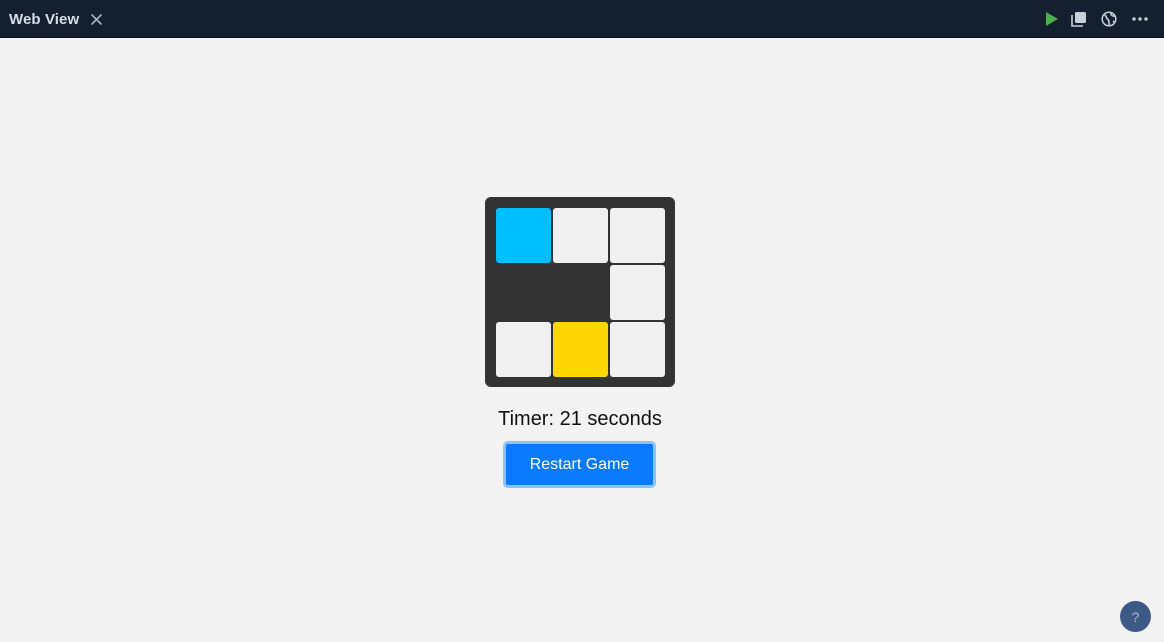 The width and height of the screenshot is (1164, 642). I want to click on web-view-tab: Web View, so click(51, 19).